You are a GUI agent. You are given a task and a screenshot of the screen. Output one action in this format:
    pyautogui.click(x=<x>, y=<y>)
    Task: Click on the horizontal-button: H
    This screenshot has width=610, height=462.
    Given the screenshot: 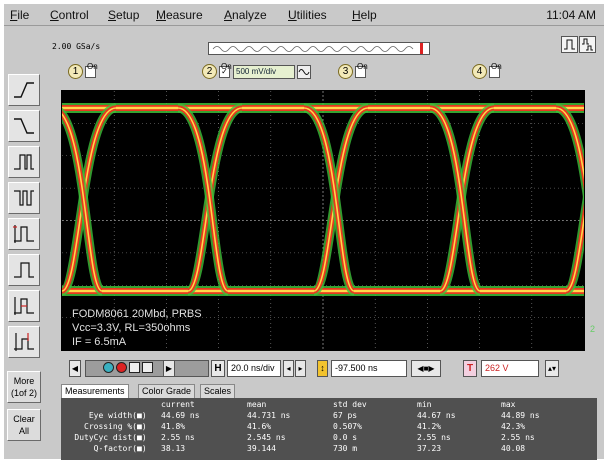 What is the action you would take?
    pyautogui.click(x=218, y=368)
    